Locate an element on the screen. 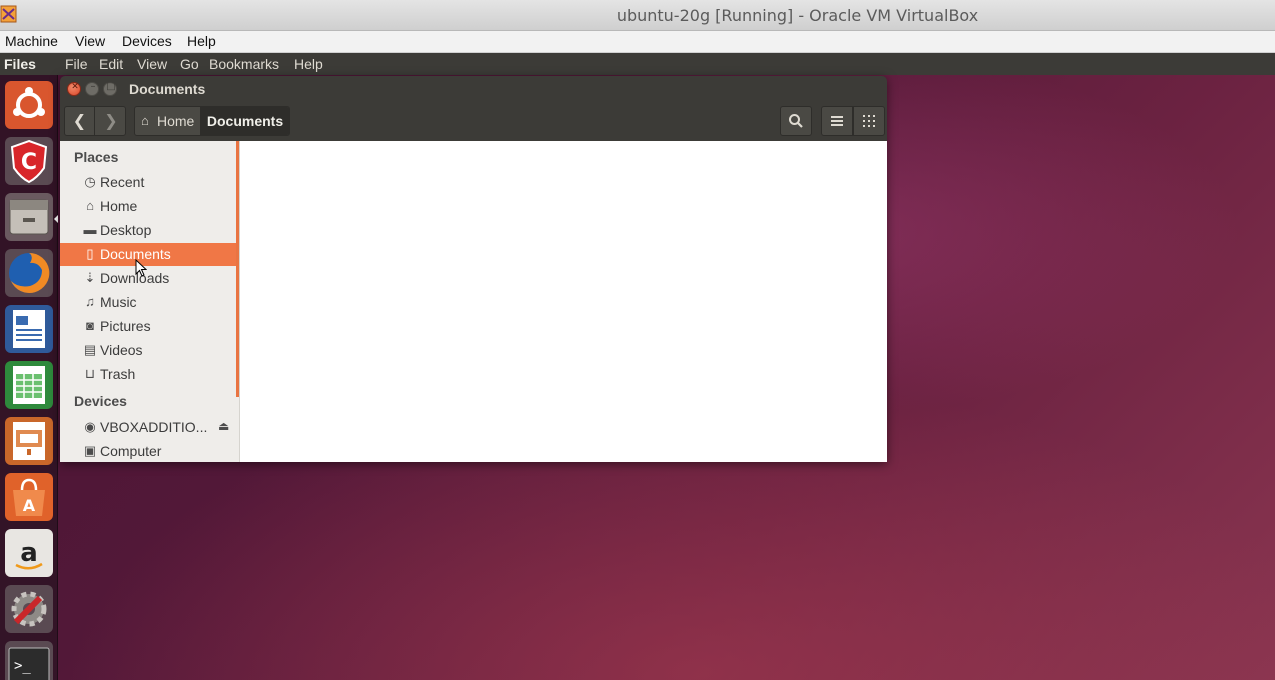 The height and width of the screenshot is (680, 1275). maximize-button: □ is located at coordinates (110, 88).